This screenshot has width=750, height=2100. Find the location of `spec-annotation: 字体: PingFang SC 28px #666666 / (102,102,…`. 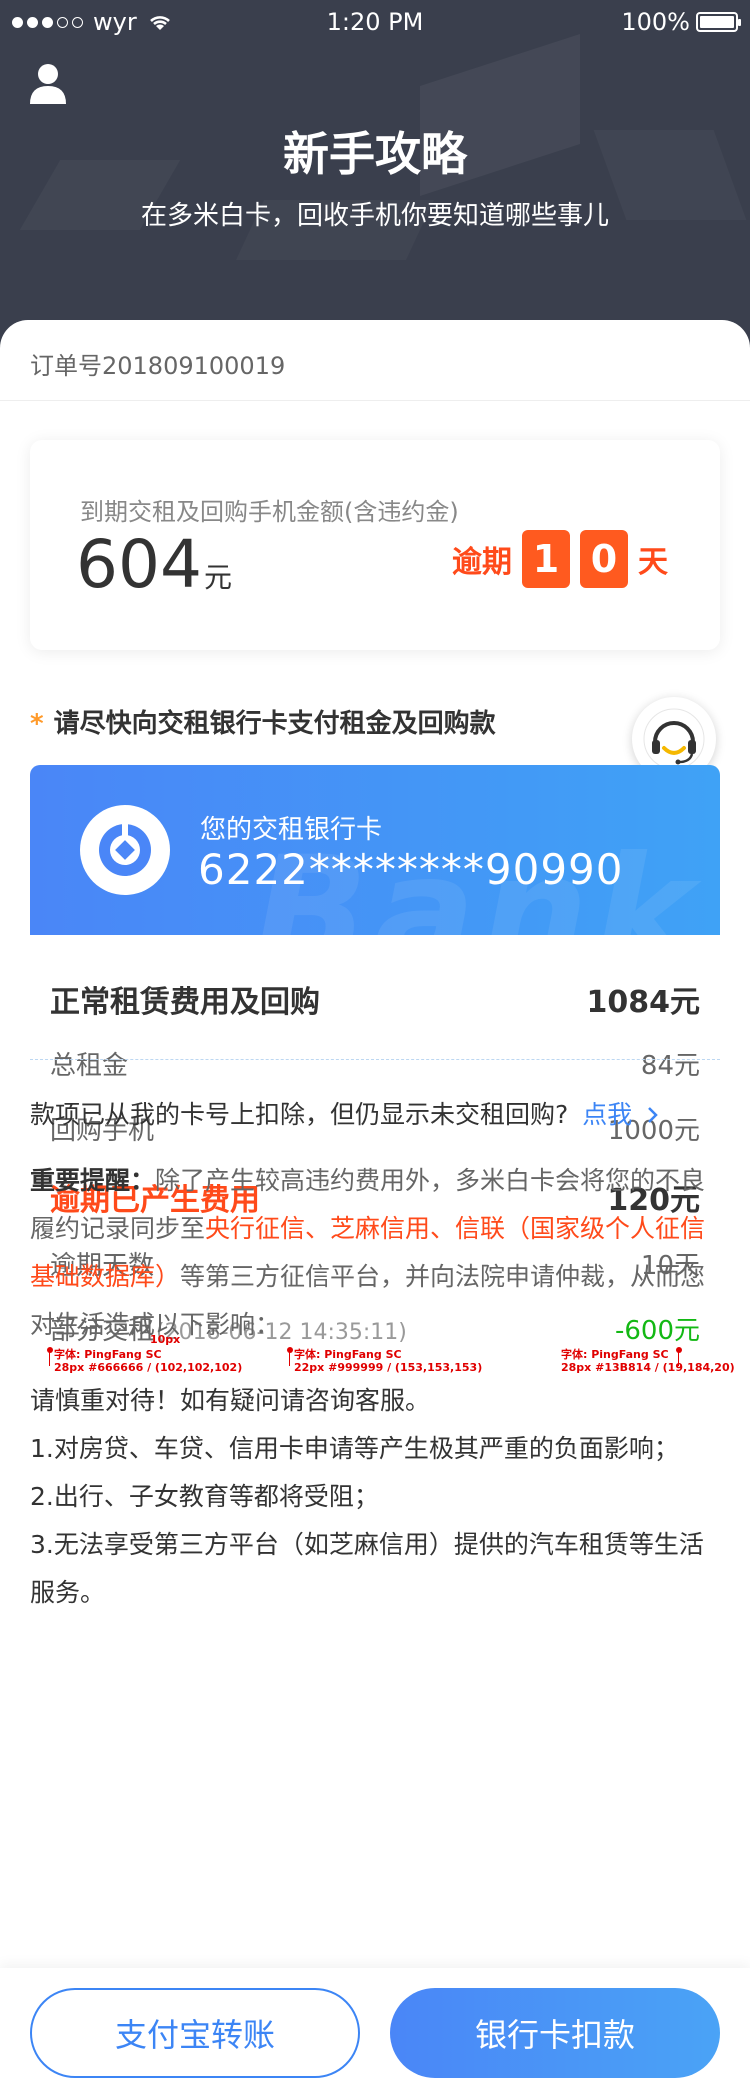

spec-annotation: 字体: PingFang SC 28px #666666 / (102,102,… is located at coordinates (148, 1361).